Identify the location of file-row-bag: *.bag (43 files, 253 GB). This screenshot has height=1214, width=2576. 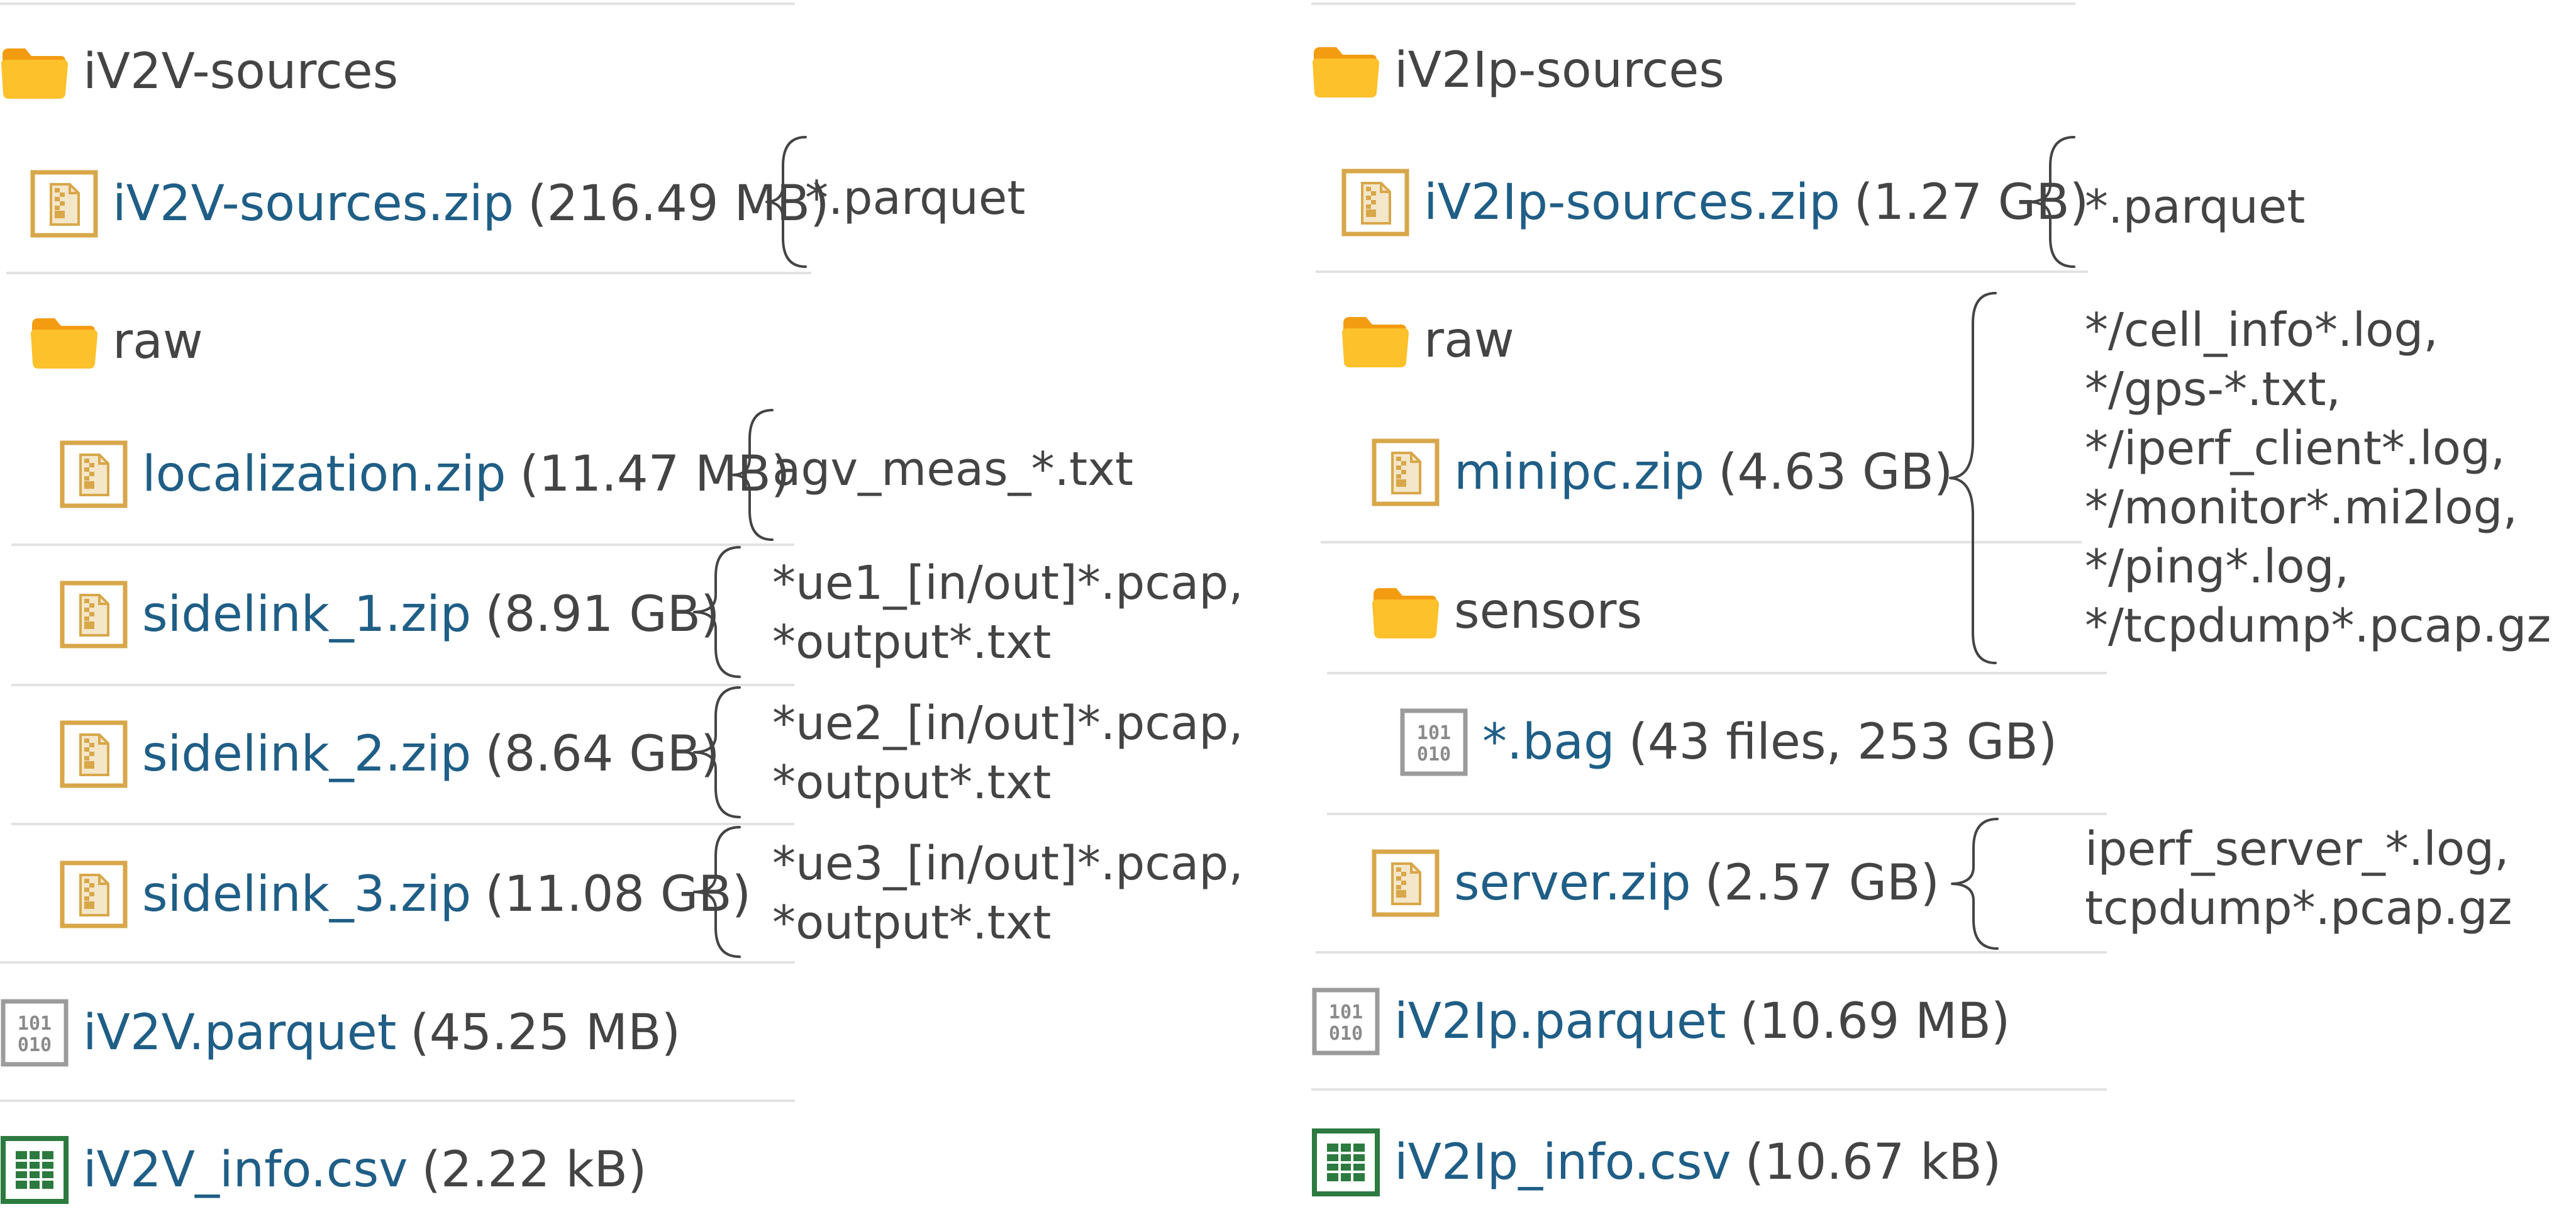
(1728, 742).